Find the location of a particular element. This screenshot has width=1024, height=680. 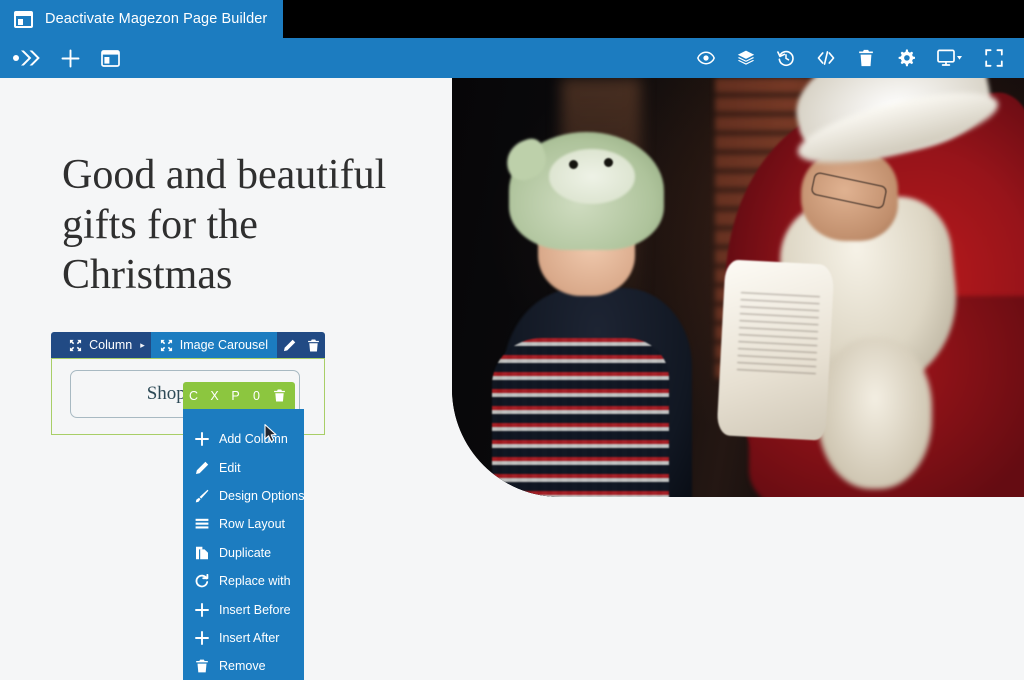

layers-icon is located at coordinates (746, 58).